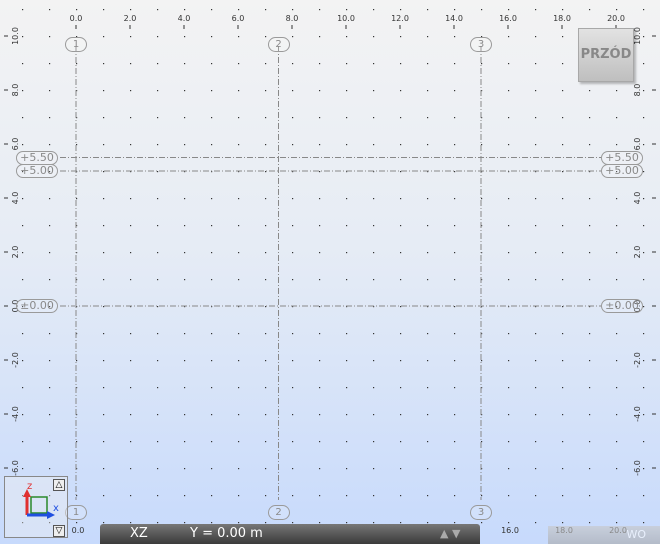 This screenshot has height=544, width=660. Describe the element at coordinates (400, 18) in the screenshot. I see `ruler-top-label: 12.0` at that location.